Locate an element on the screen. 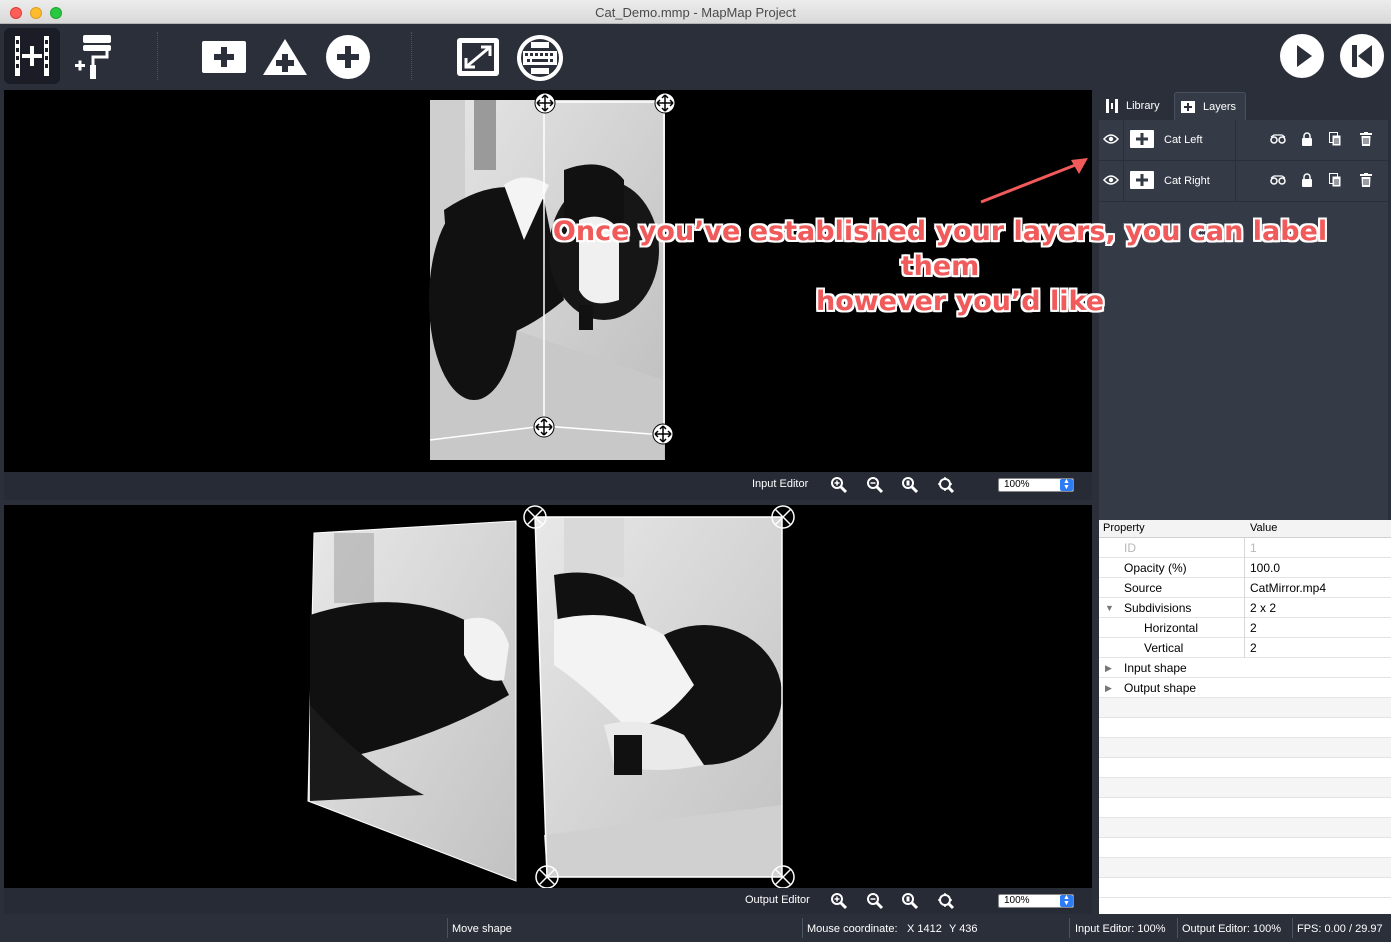 The height and width of the screenshot is (942, 1391). property-row-horizontal: Horizontal 2 is located at coordinates (1245, 628).